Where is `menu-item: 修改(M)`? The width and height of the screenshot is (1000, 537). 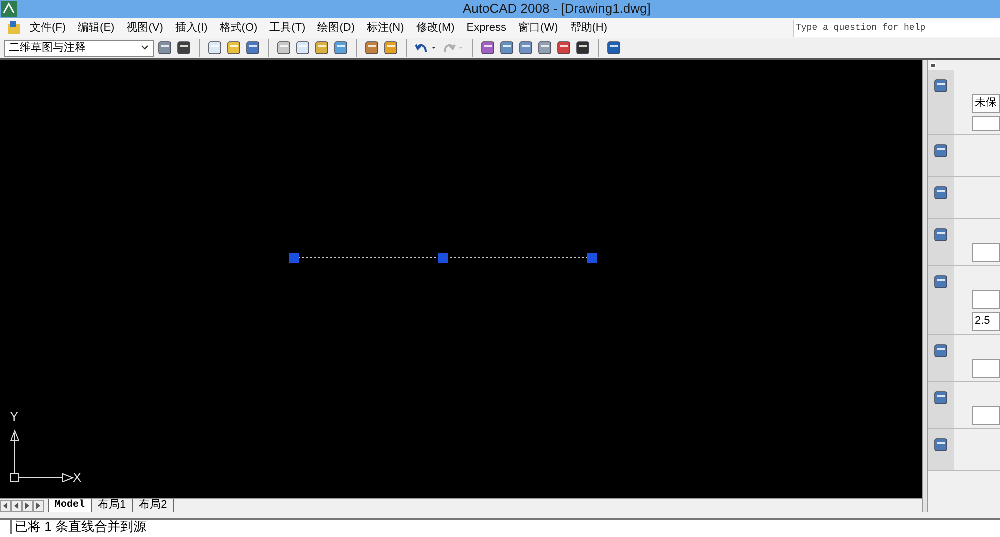
menu-item: 修改(M) is located at coordinates (435, 28).